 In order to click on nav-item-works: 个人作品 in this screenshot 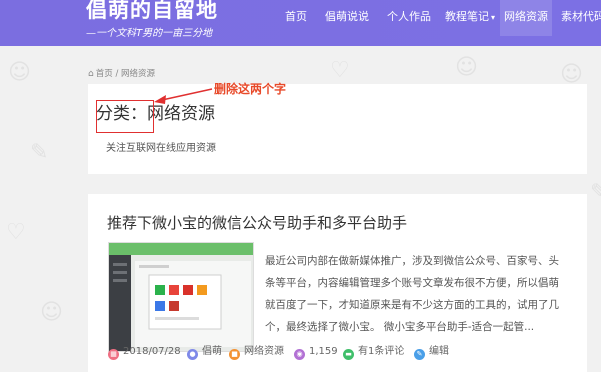, I will do `click(409, 20)`.